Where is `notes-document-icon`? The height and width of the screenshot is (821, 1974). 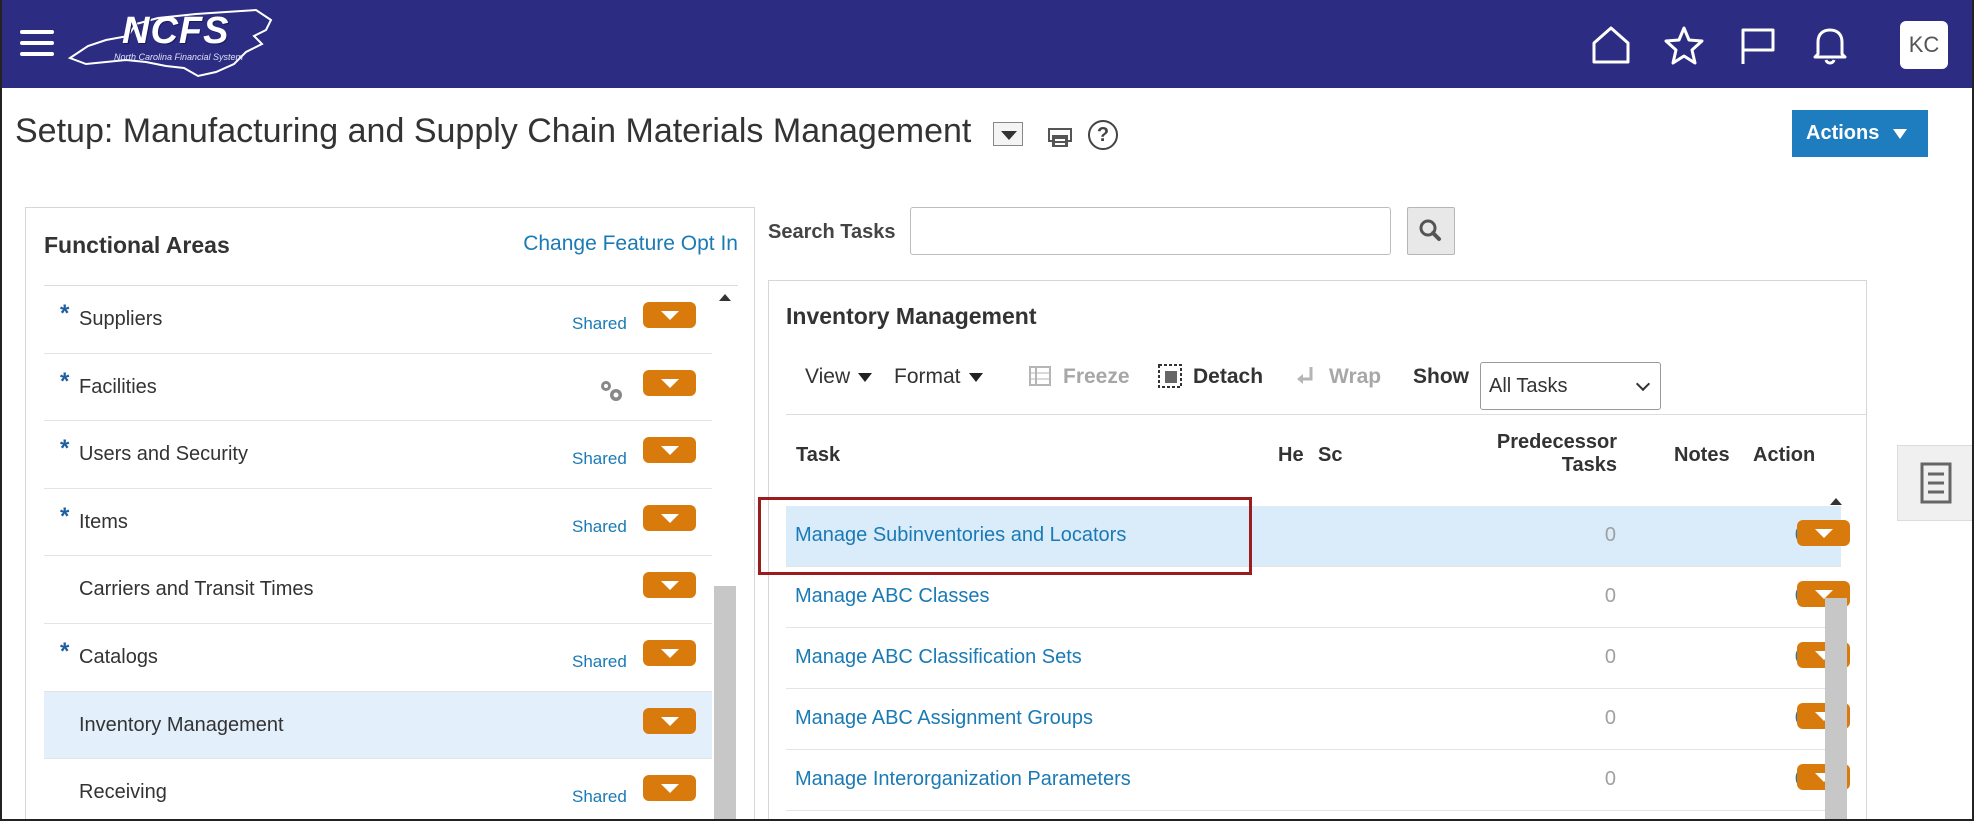
notes-document-icon is located at coordinates (1936, 483).